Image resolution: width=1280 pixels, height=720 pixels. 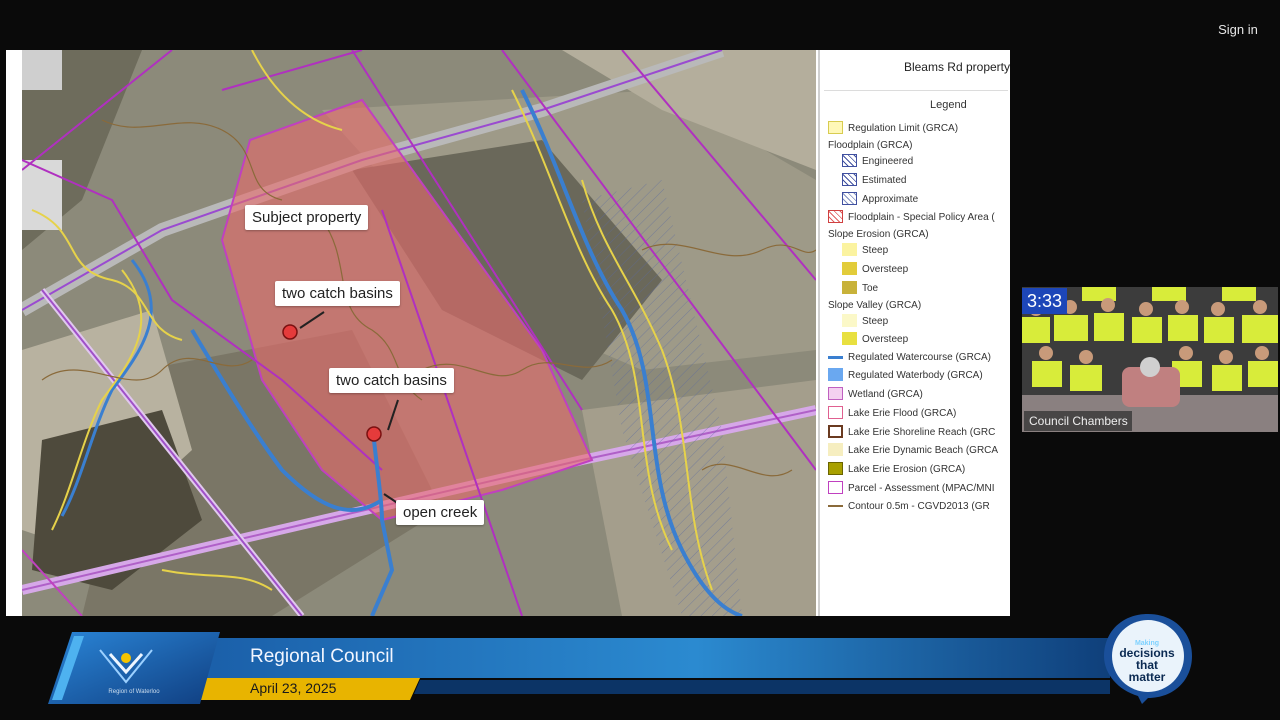 What do you see at coordinates (948, 105) in the screenshot?
I see `legend-heading: Legend` at bounding box center [948, 105].